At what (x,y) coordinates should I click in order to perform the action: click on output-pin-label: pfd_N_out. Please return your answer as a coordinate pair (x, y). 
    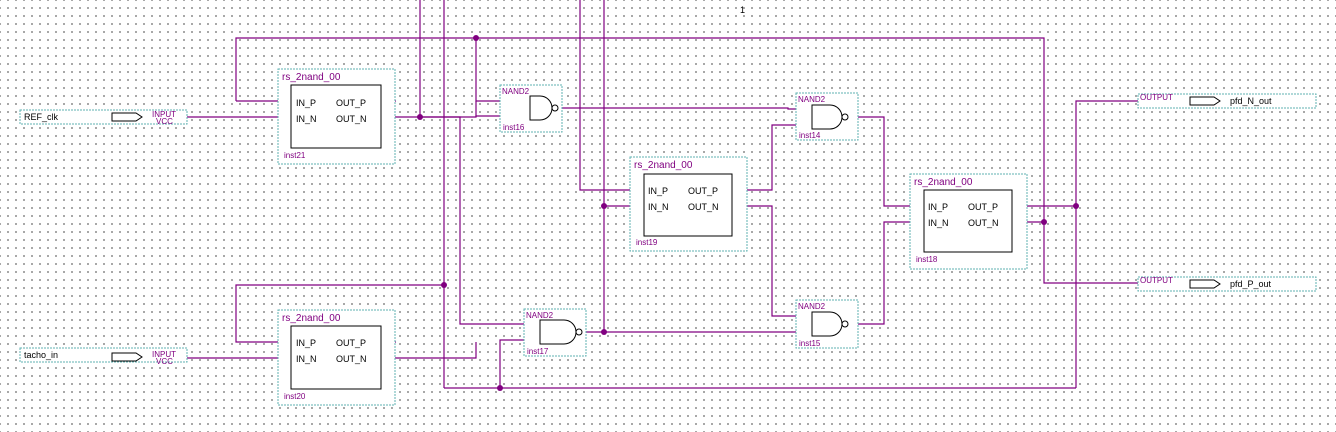
    Looking at the image, I should click on (1251, 101).